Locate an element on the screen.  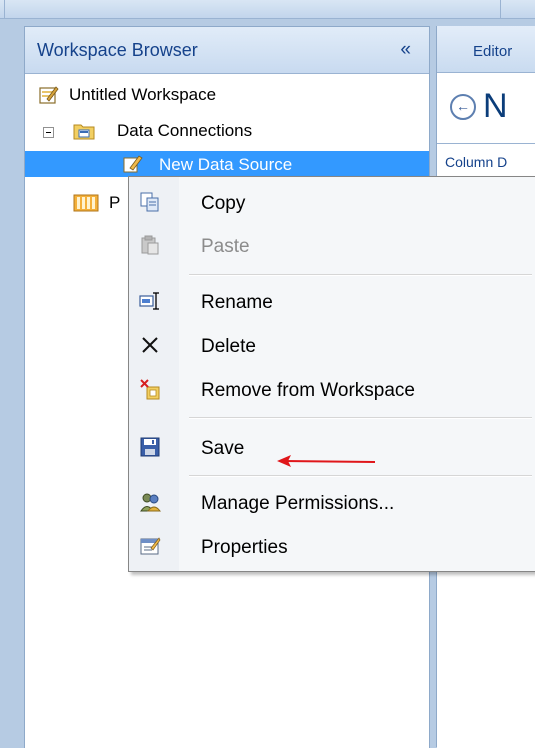
tree-item-pages: P is located at coordinates (85, 204).